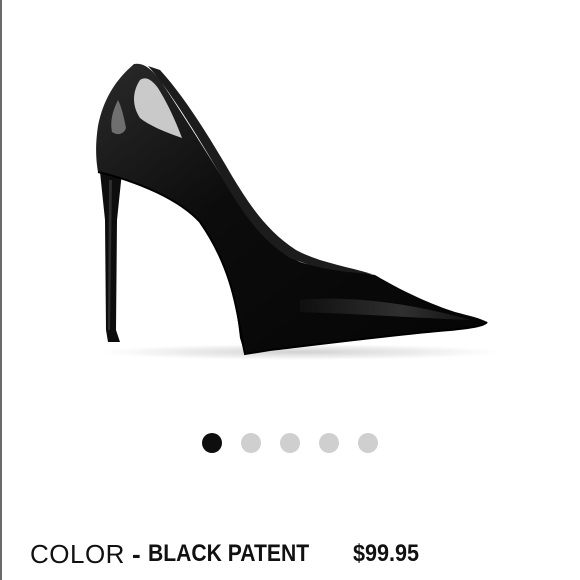  I want to click on image-carousel-dots, so click(290, 443).